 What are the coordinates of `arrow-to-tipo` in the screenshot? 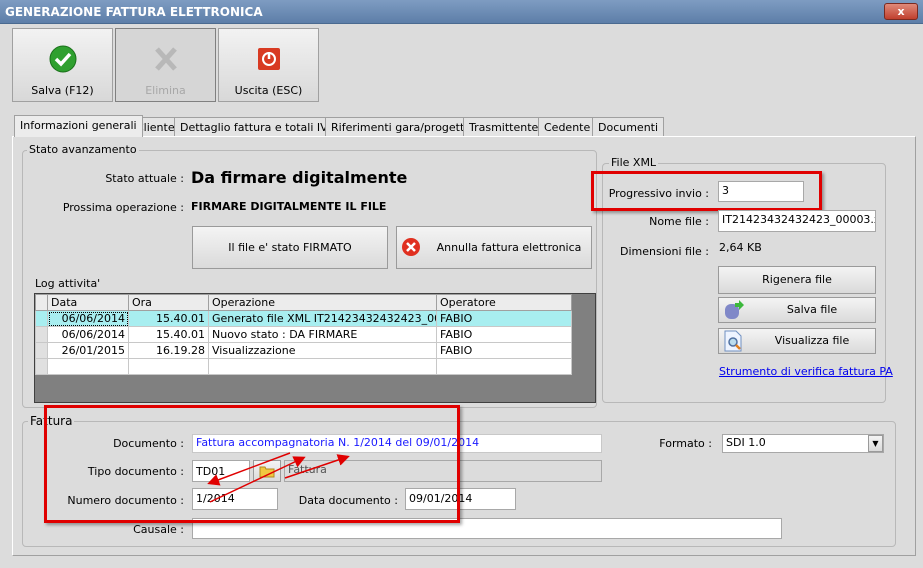 It's located at (249, 469).